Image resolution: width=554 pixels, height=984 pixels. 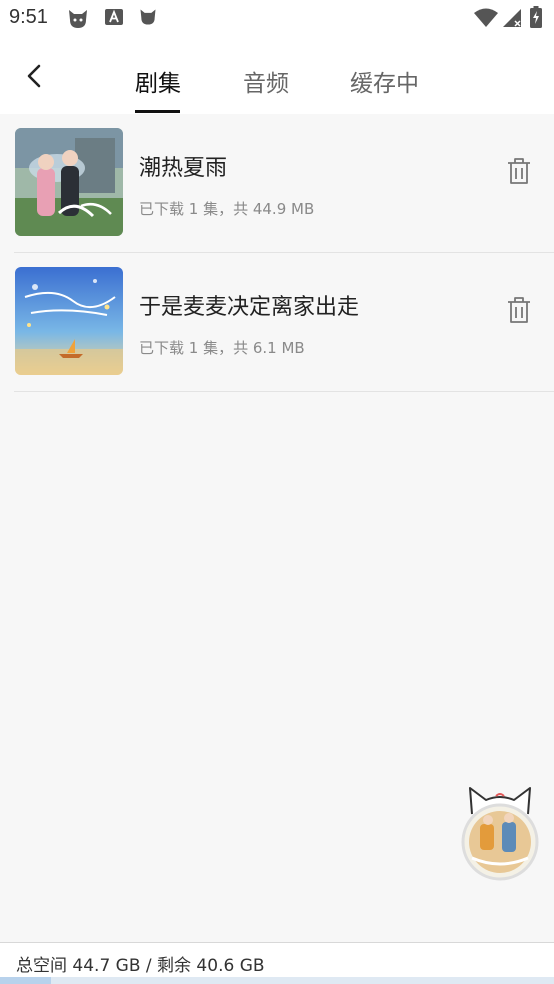 What do you see at coordinates (249, 307) in the screenshot?
I see `item-title: 于是麦麦决定离家出走` at bounding box center [249, 307].